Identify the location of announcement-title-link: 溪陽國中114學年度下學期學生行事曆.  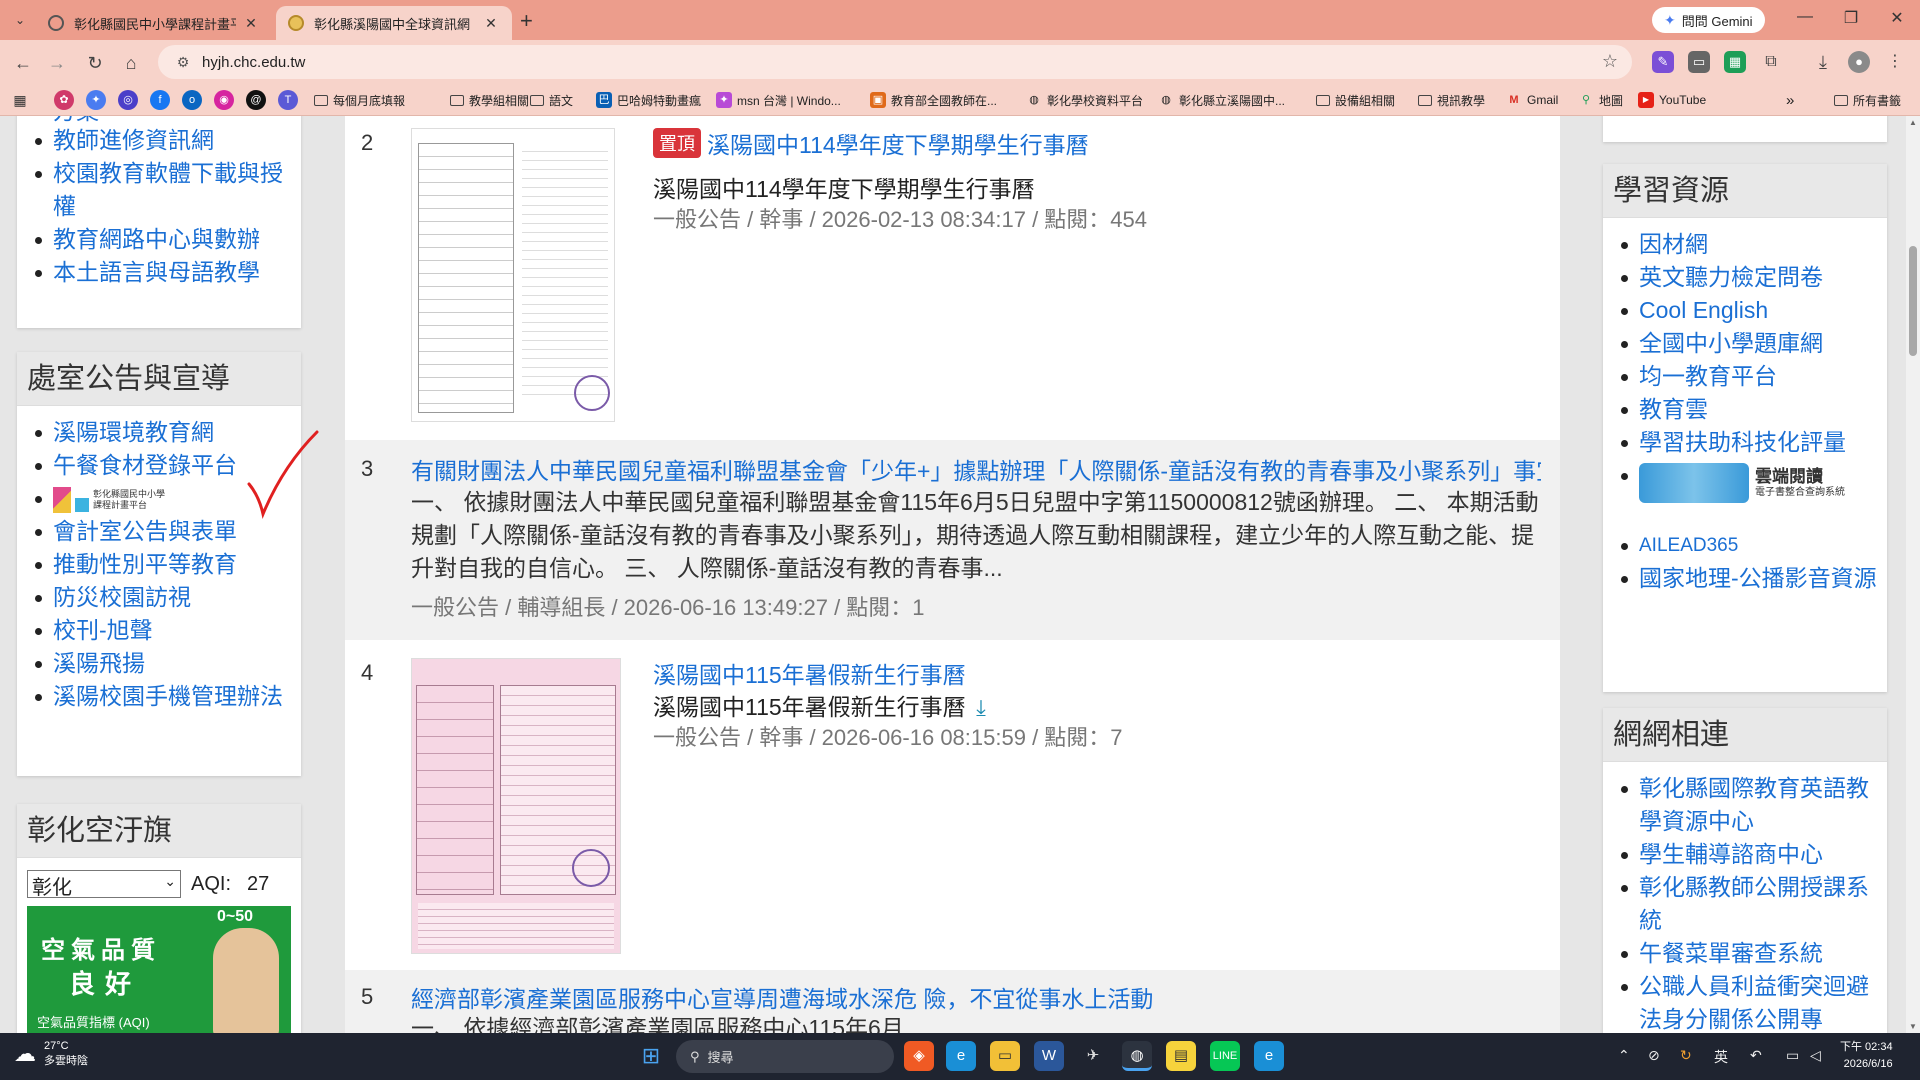
(898, 145).